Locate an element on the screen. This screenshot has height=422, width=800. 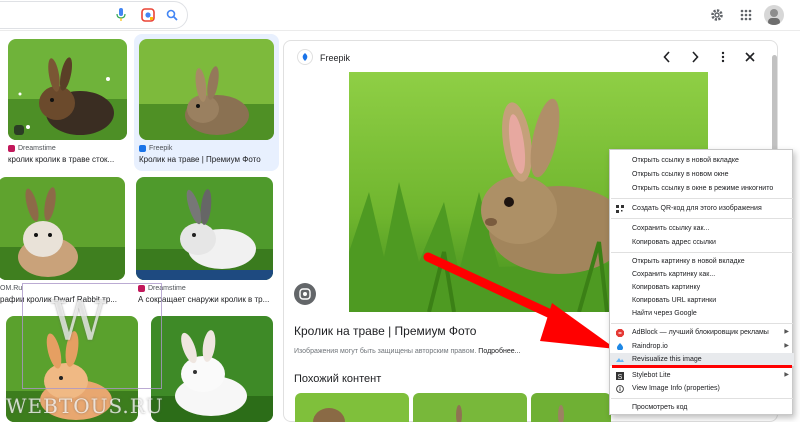
image-badge-icon is located at coordinates (19, 130).